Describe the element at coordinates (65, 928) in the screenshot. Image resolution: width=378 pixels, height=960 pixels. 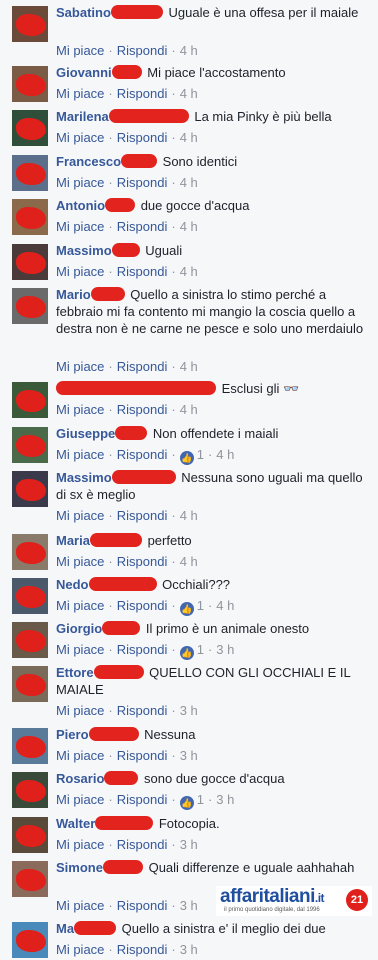
I see `commenter-name: Ma` at that location.